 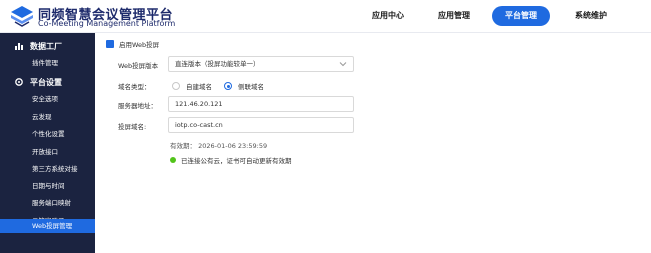 I want to click on server-address-input: 121.46.20.121, so click(x=261, y=104).